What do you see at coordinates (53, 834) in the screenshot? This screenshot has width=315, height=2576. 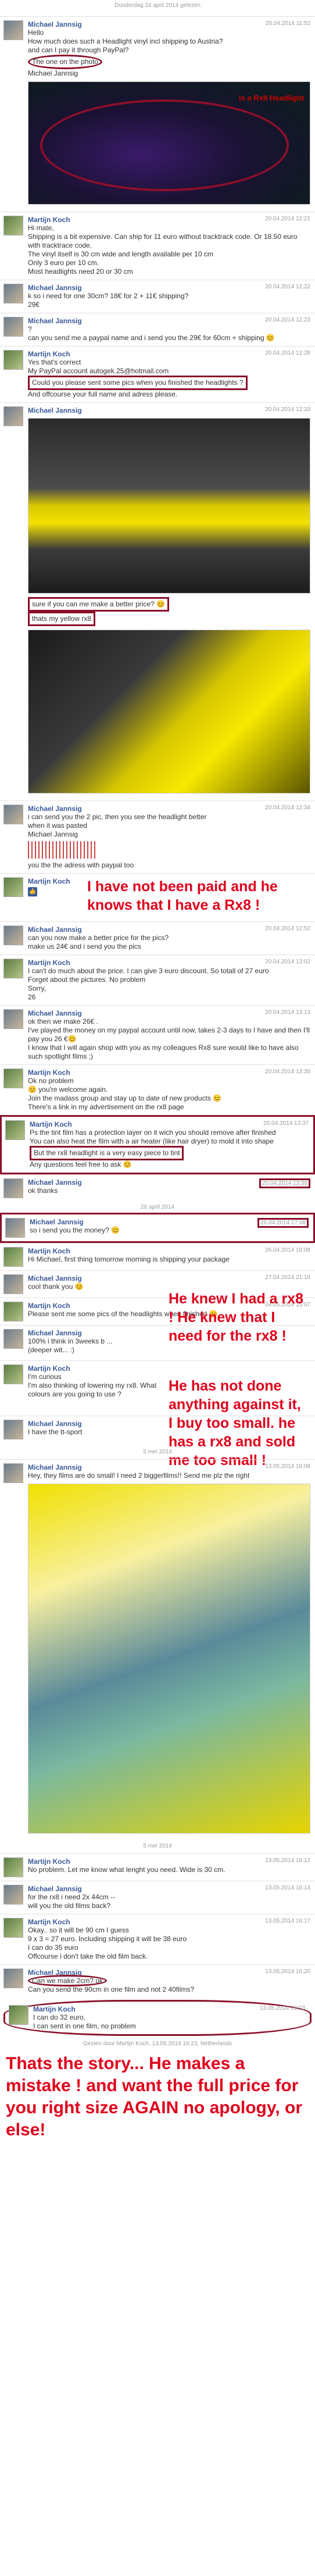 I see `message-line: Michael Jannsig` at bounding box center [53, 834].